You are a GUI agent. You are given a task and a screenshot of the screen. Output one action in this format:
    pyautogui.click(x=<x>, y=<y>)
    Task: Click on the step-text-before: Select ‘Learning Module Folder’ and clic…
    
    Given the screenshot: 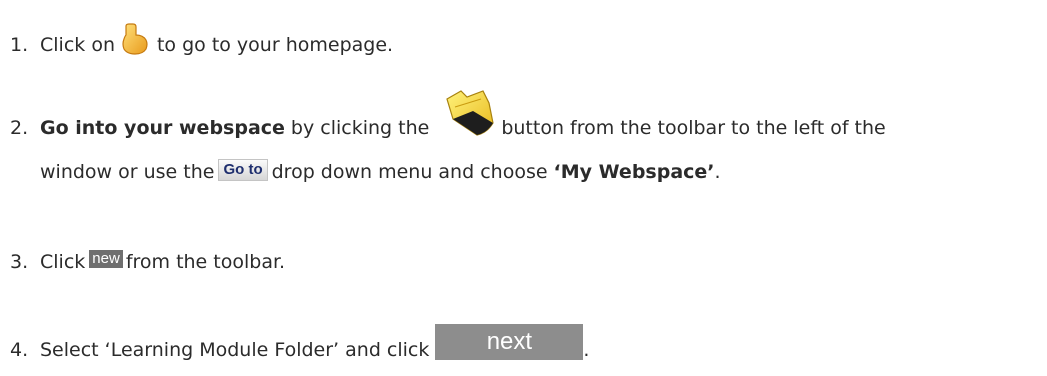 What is the action you would take?
    pyautogui.click(x=235, y=350)
    